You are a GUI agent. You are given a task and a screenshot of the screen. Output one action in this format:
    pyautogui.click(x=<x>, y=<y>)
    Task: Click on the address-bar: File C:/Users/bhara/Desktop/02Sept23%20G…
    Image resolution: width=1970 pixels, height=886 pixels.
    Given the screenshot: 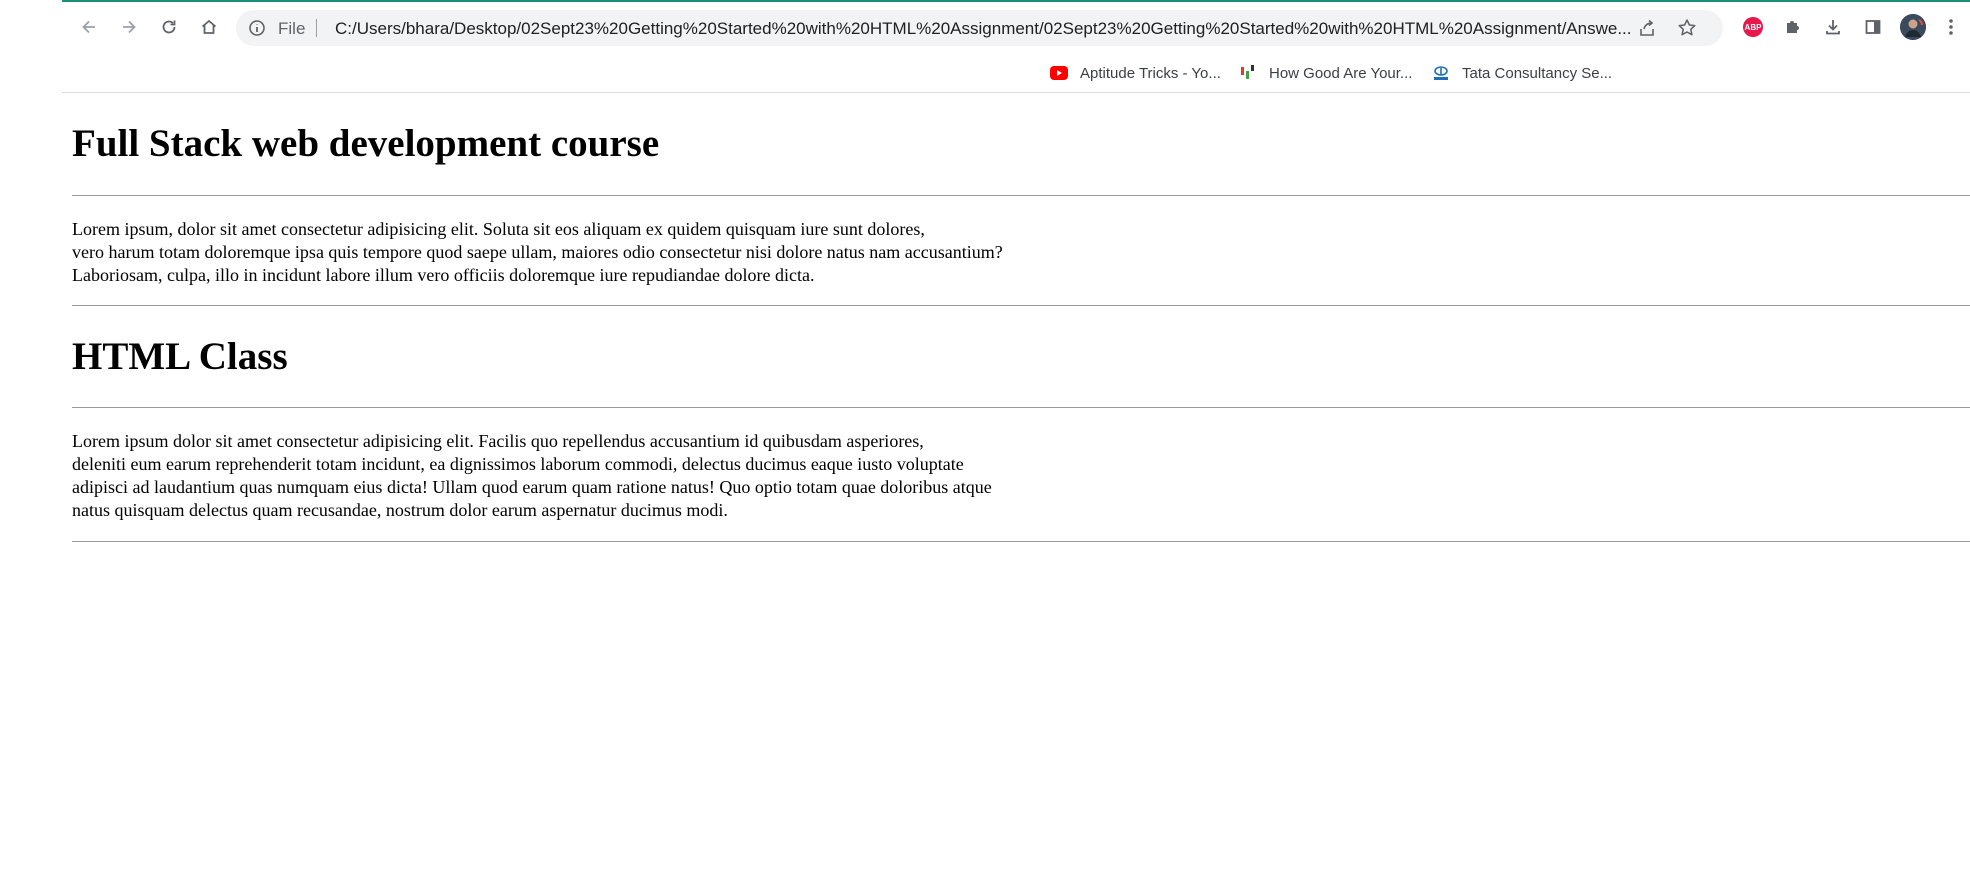 What is the action you would take?
    pyautogui.click(x=979, y=28)
    